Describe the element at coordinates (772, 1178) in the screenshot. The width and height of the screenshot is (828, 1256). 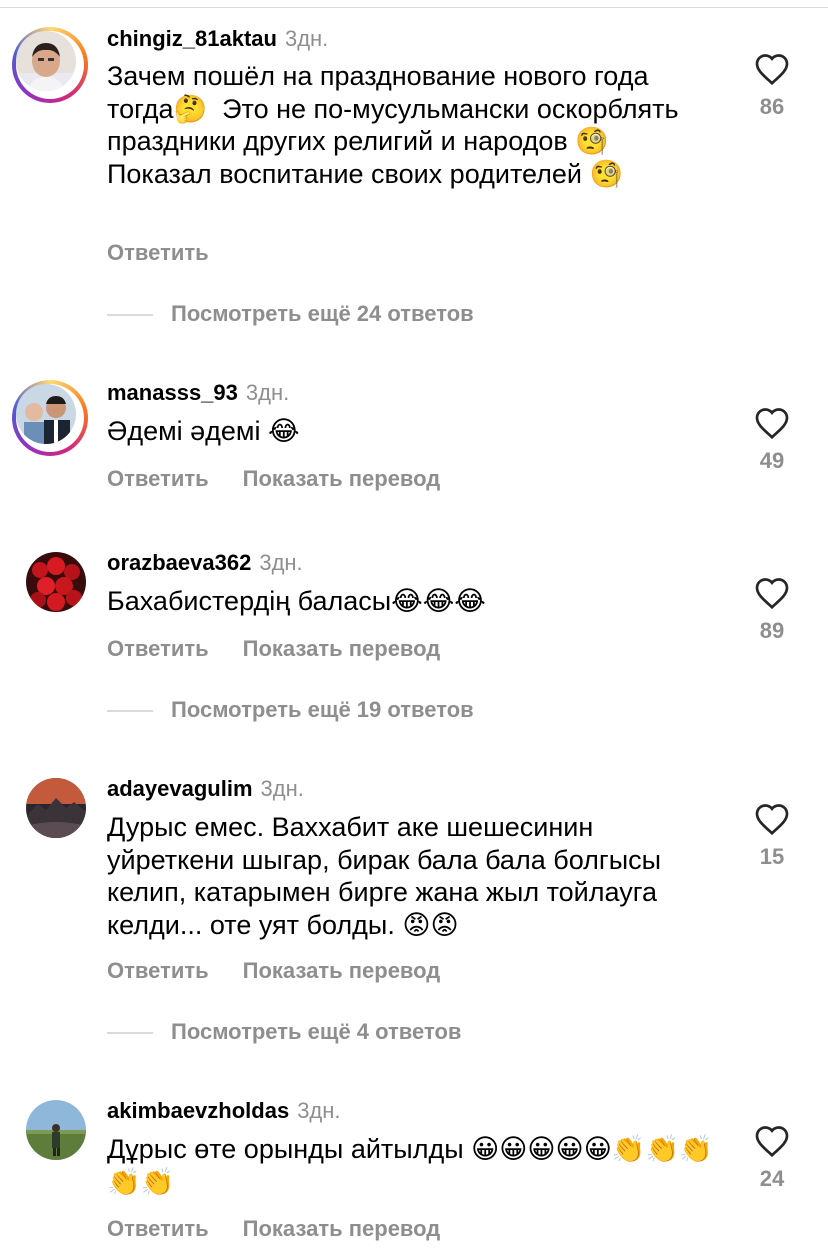
I see `like-count: 24` at that location.